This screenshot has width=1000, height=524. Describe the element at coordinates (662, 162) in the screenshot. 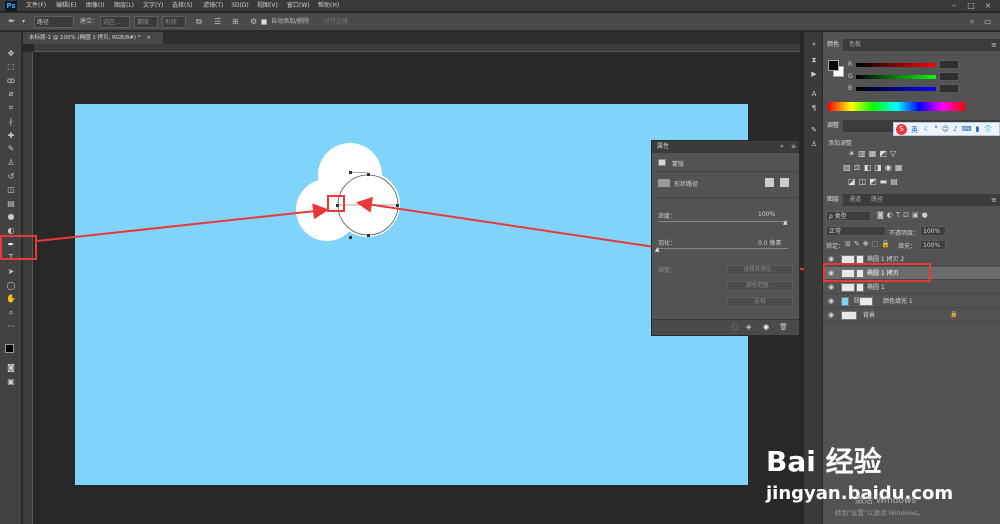

I see `mask-icon` at that location.